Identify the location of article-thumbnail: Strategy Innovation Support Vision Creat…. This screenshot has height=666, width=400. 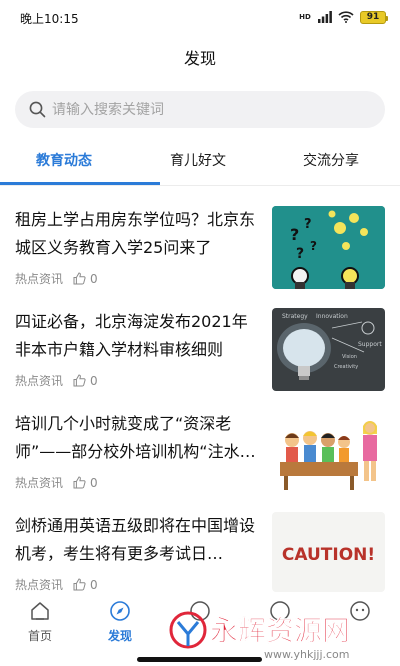
(328, 349).